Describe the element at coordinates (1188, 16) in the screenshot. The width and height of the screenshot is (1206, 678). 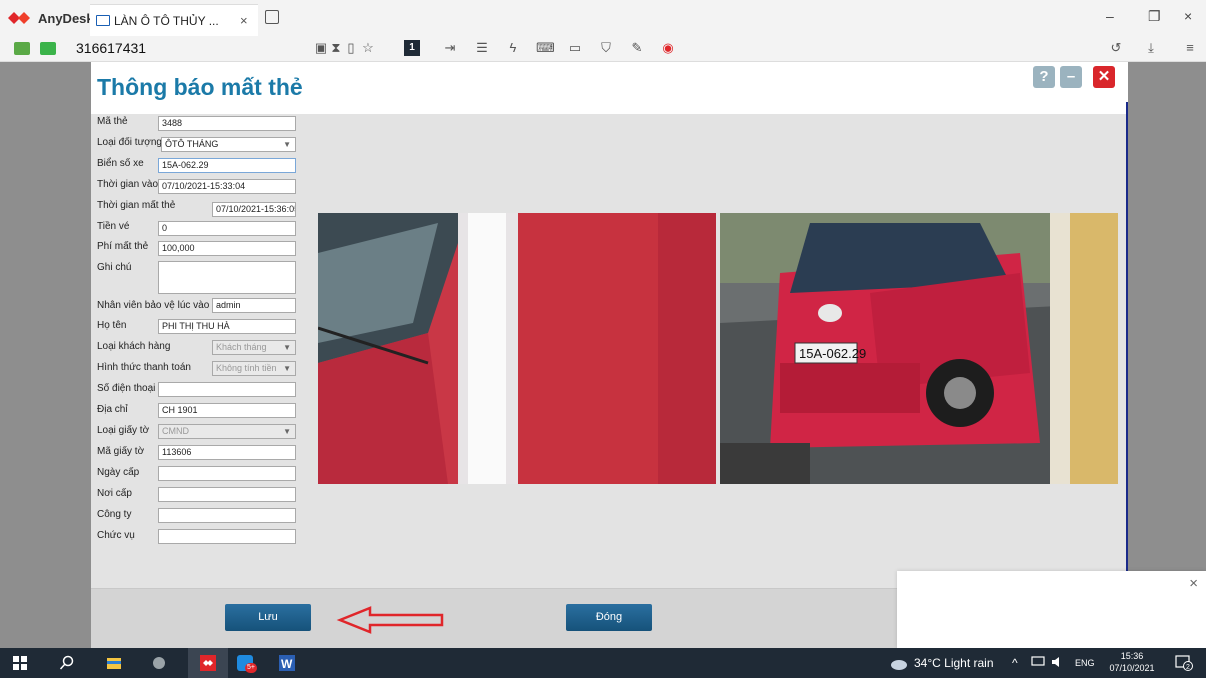
I see `close-button: ×` at that location.